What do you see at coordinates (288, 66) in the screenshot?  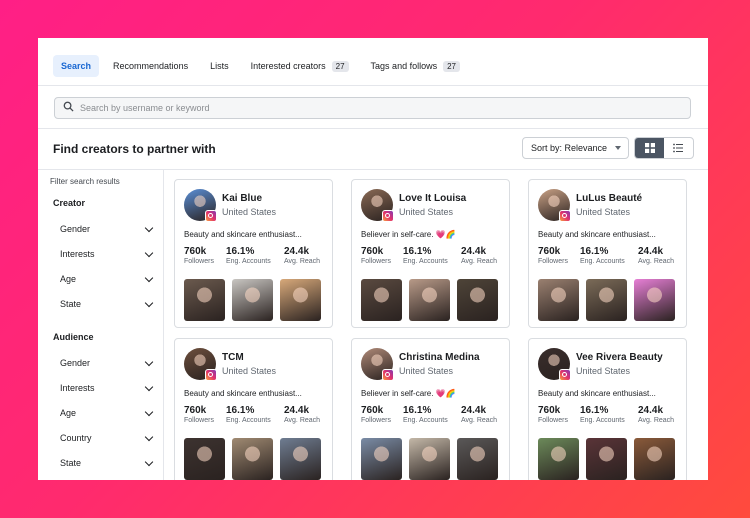 I see `tab-label: Interested creators` at bounding box center [288, 66].